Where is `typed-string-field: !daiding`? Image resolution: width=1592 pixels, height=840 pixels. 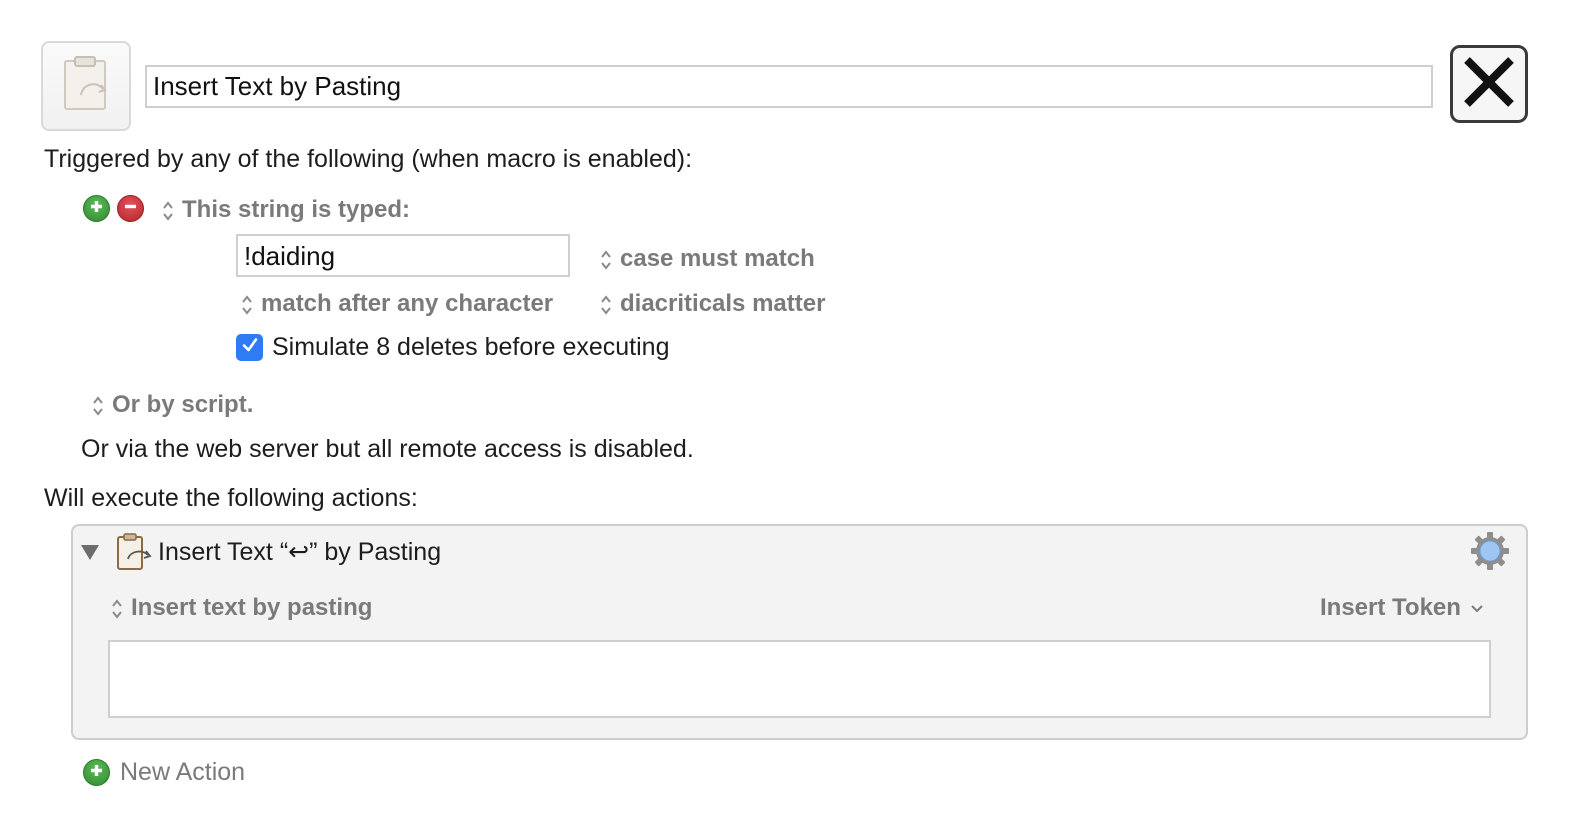 typed-string-field: !daiding is located at coordinates (403, 255).